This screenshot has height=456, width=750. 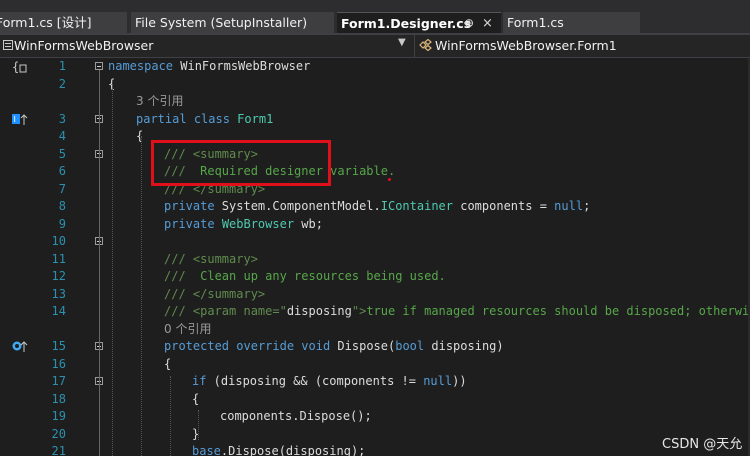 I want to click on implements-icon: I, so click(x=20, y=120).